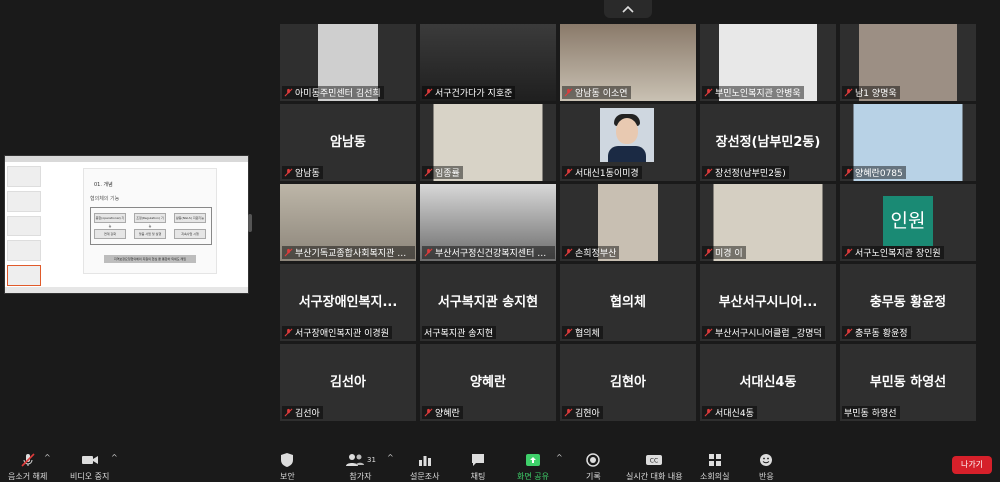 The width and height of the screenshot is (1000, 482). I want to click on participant-display-name: 장선정(남부민2동), so click(768, 142).